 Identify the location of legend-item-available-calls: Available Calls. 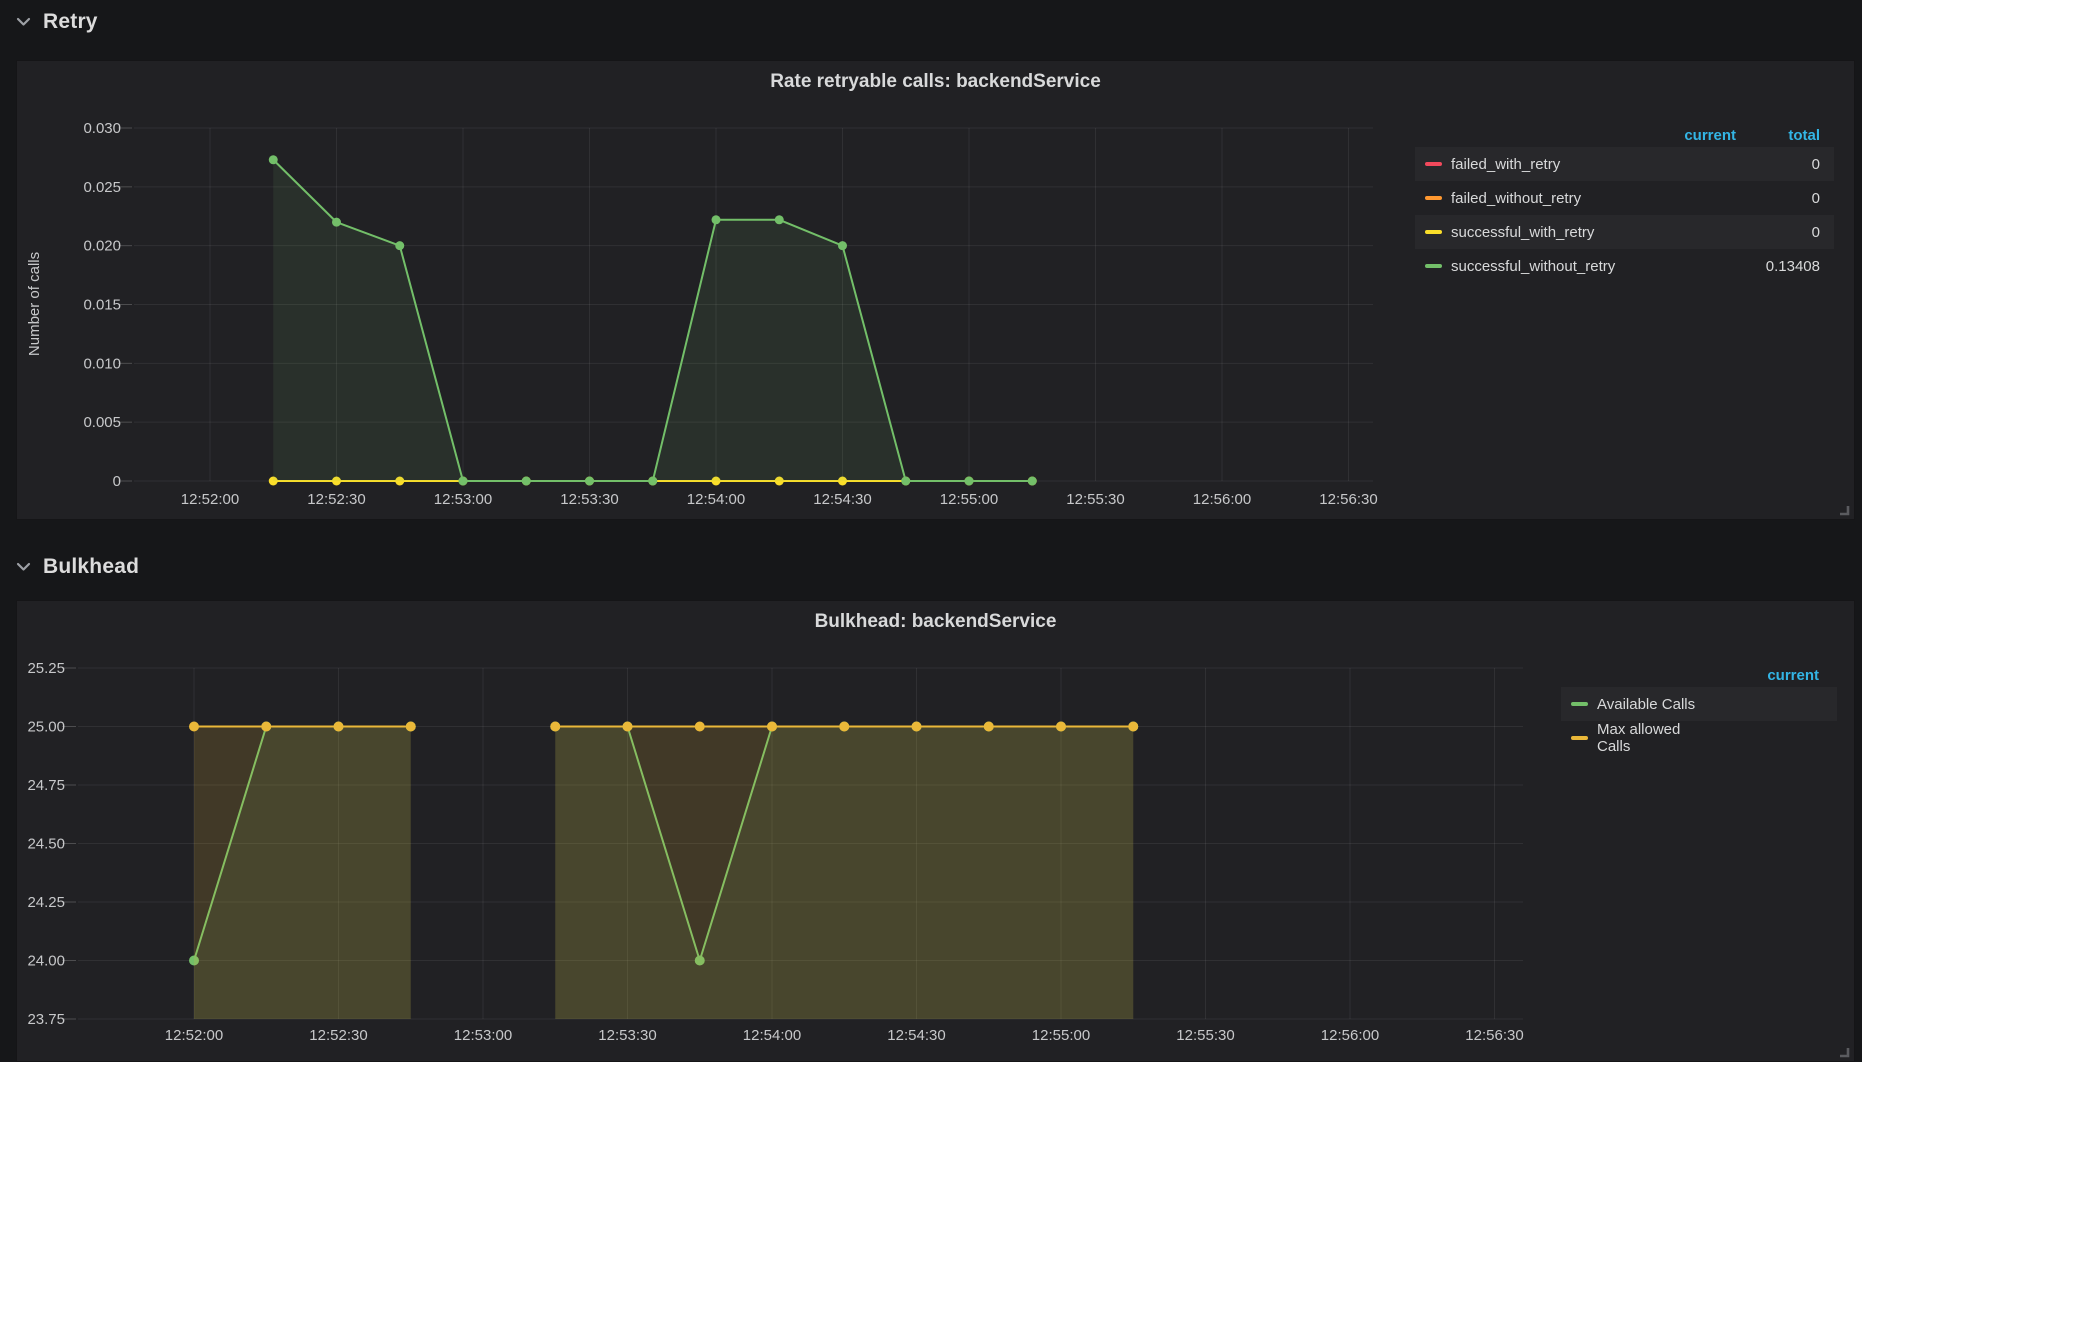
(1639, 704).